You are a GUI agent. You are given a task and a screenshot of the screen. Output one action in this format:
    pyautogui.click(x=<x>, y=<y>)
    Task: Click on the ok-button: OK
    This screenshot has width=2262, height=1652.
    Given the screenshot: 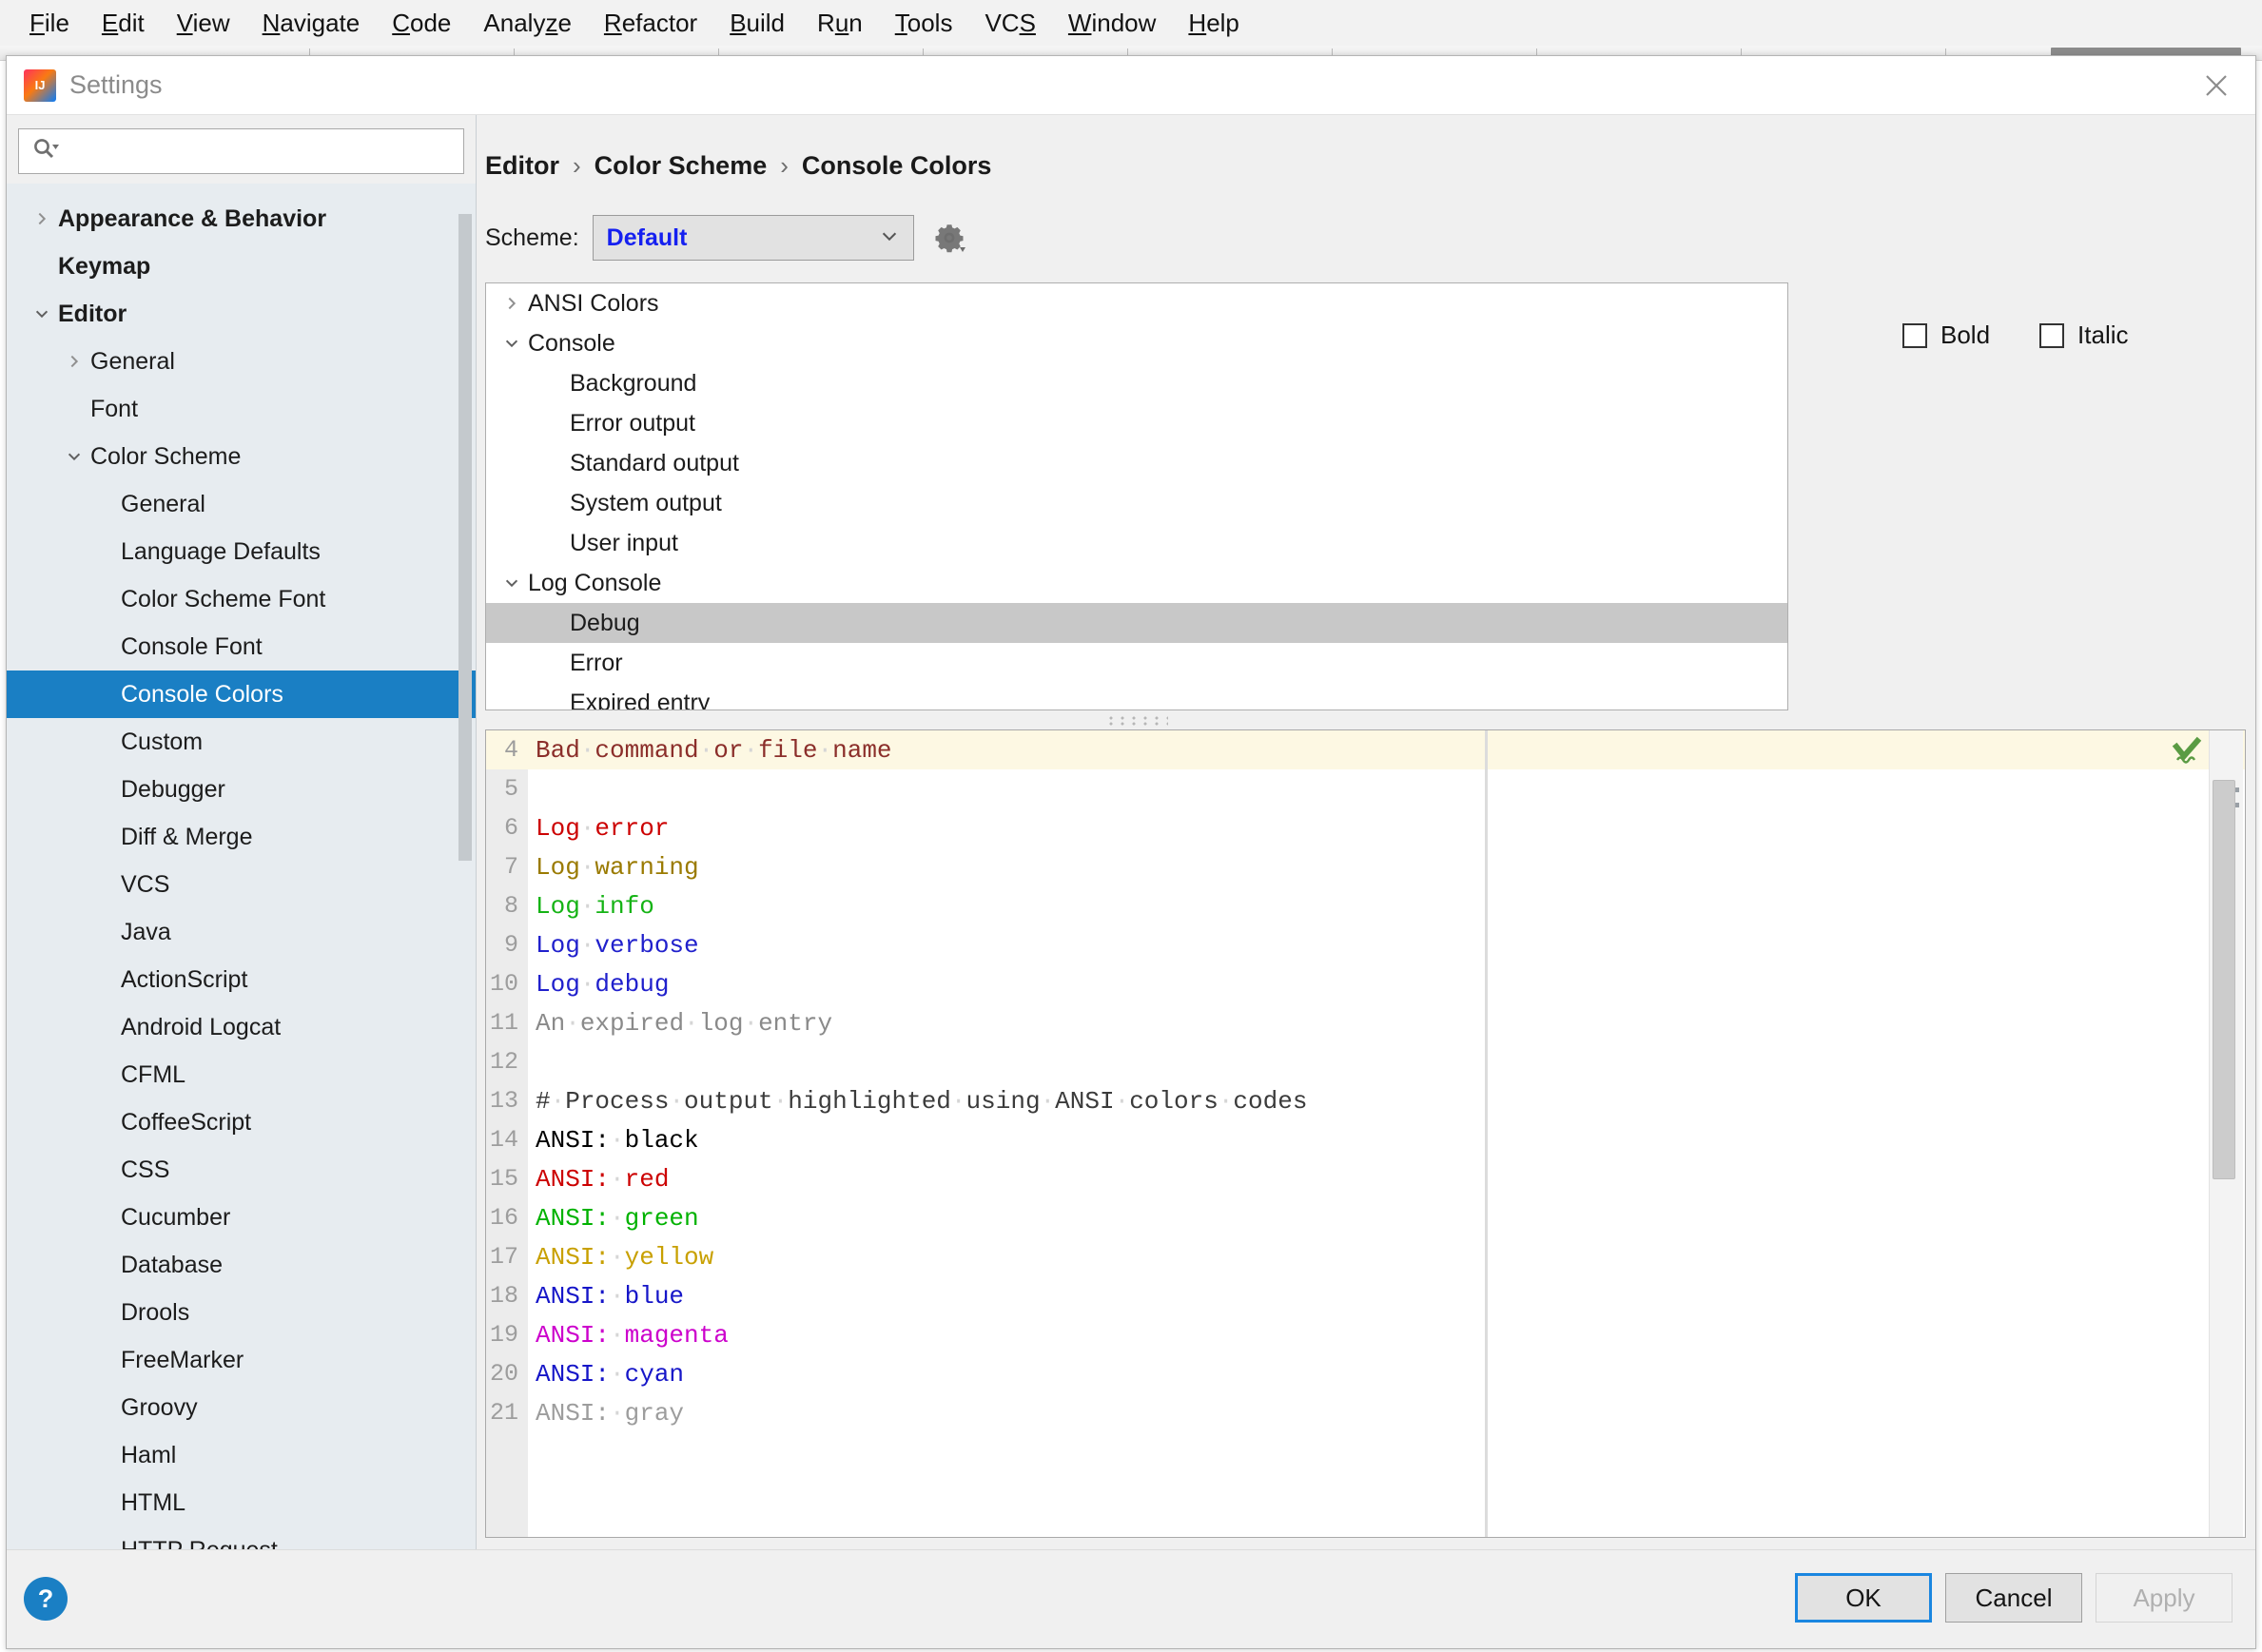 What is the action you would take?
    pyautogui.click(x=1863, y=1598)
    